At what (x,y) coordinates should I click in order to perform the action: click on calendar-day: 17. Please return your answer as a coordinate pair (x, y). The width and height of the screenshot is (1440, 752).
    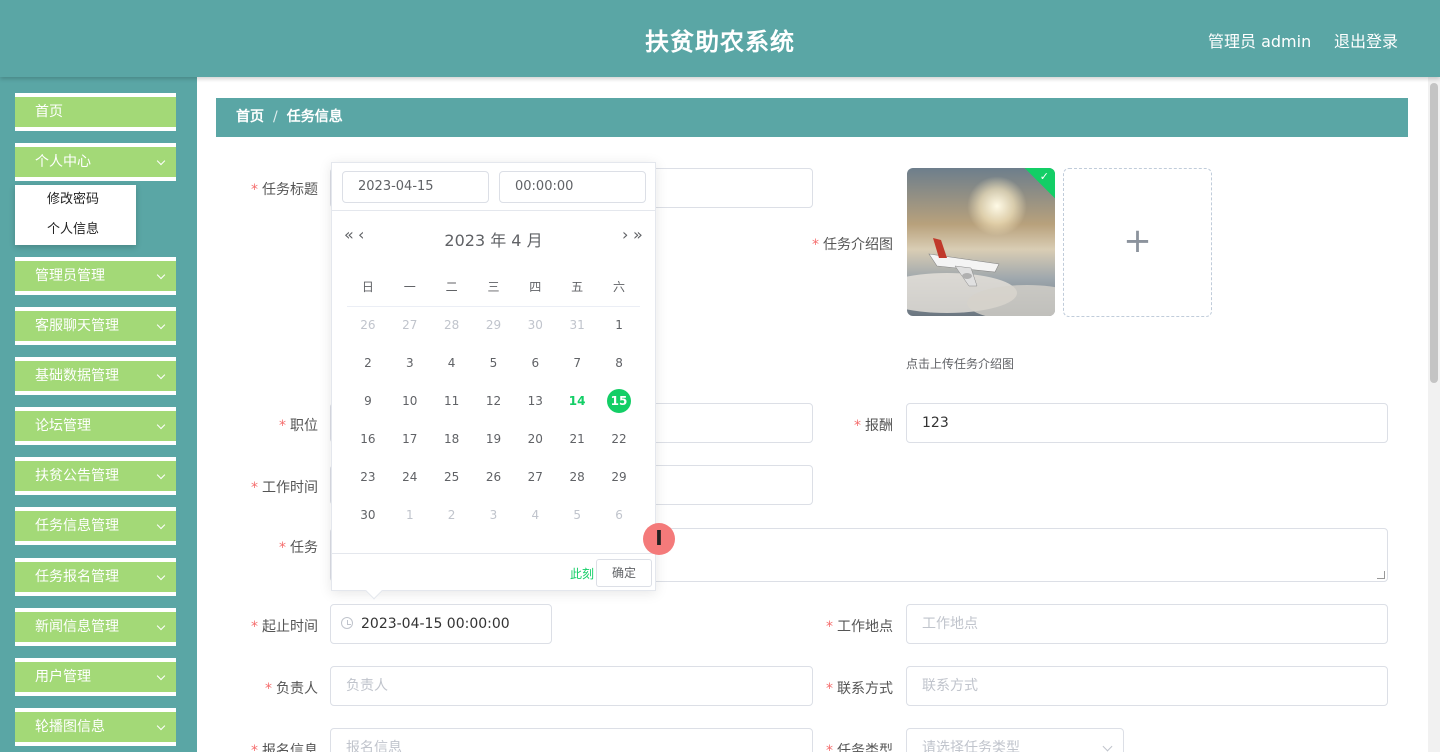
    Looking at the image, I should click on (410, 439).